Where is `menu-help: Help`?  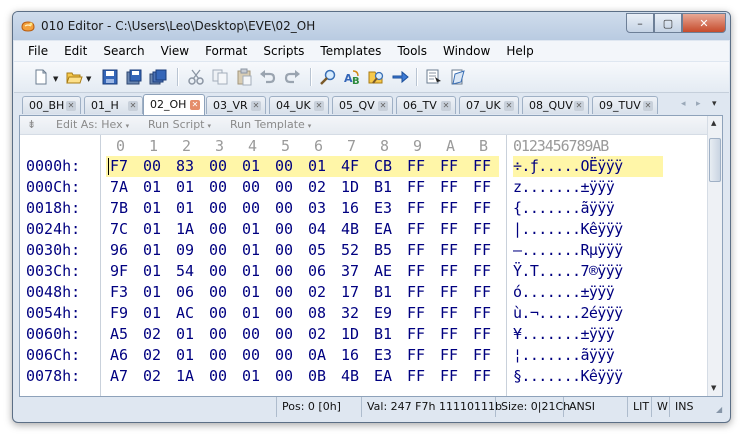
menu-help: Help is located at coordinates (519, 51).